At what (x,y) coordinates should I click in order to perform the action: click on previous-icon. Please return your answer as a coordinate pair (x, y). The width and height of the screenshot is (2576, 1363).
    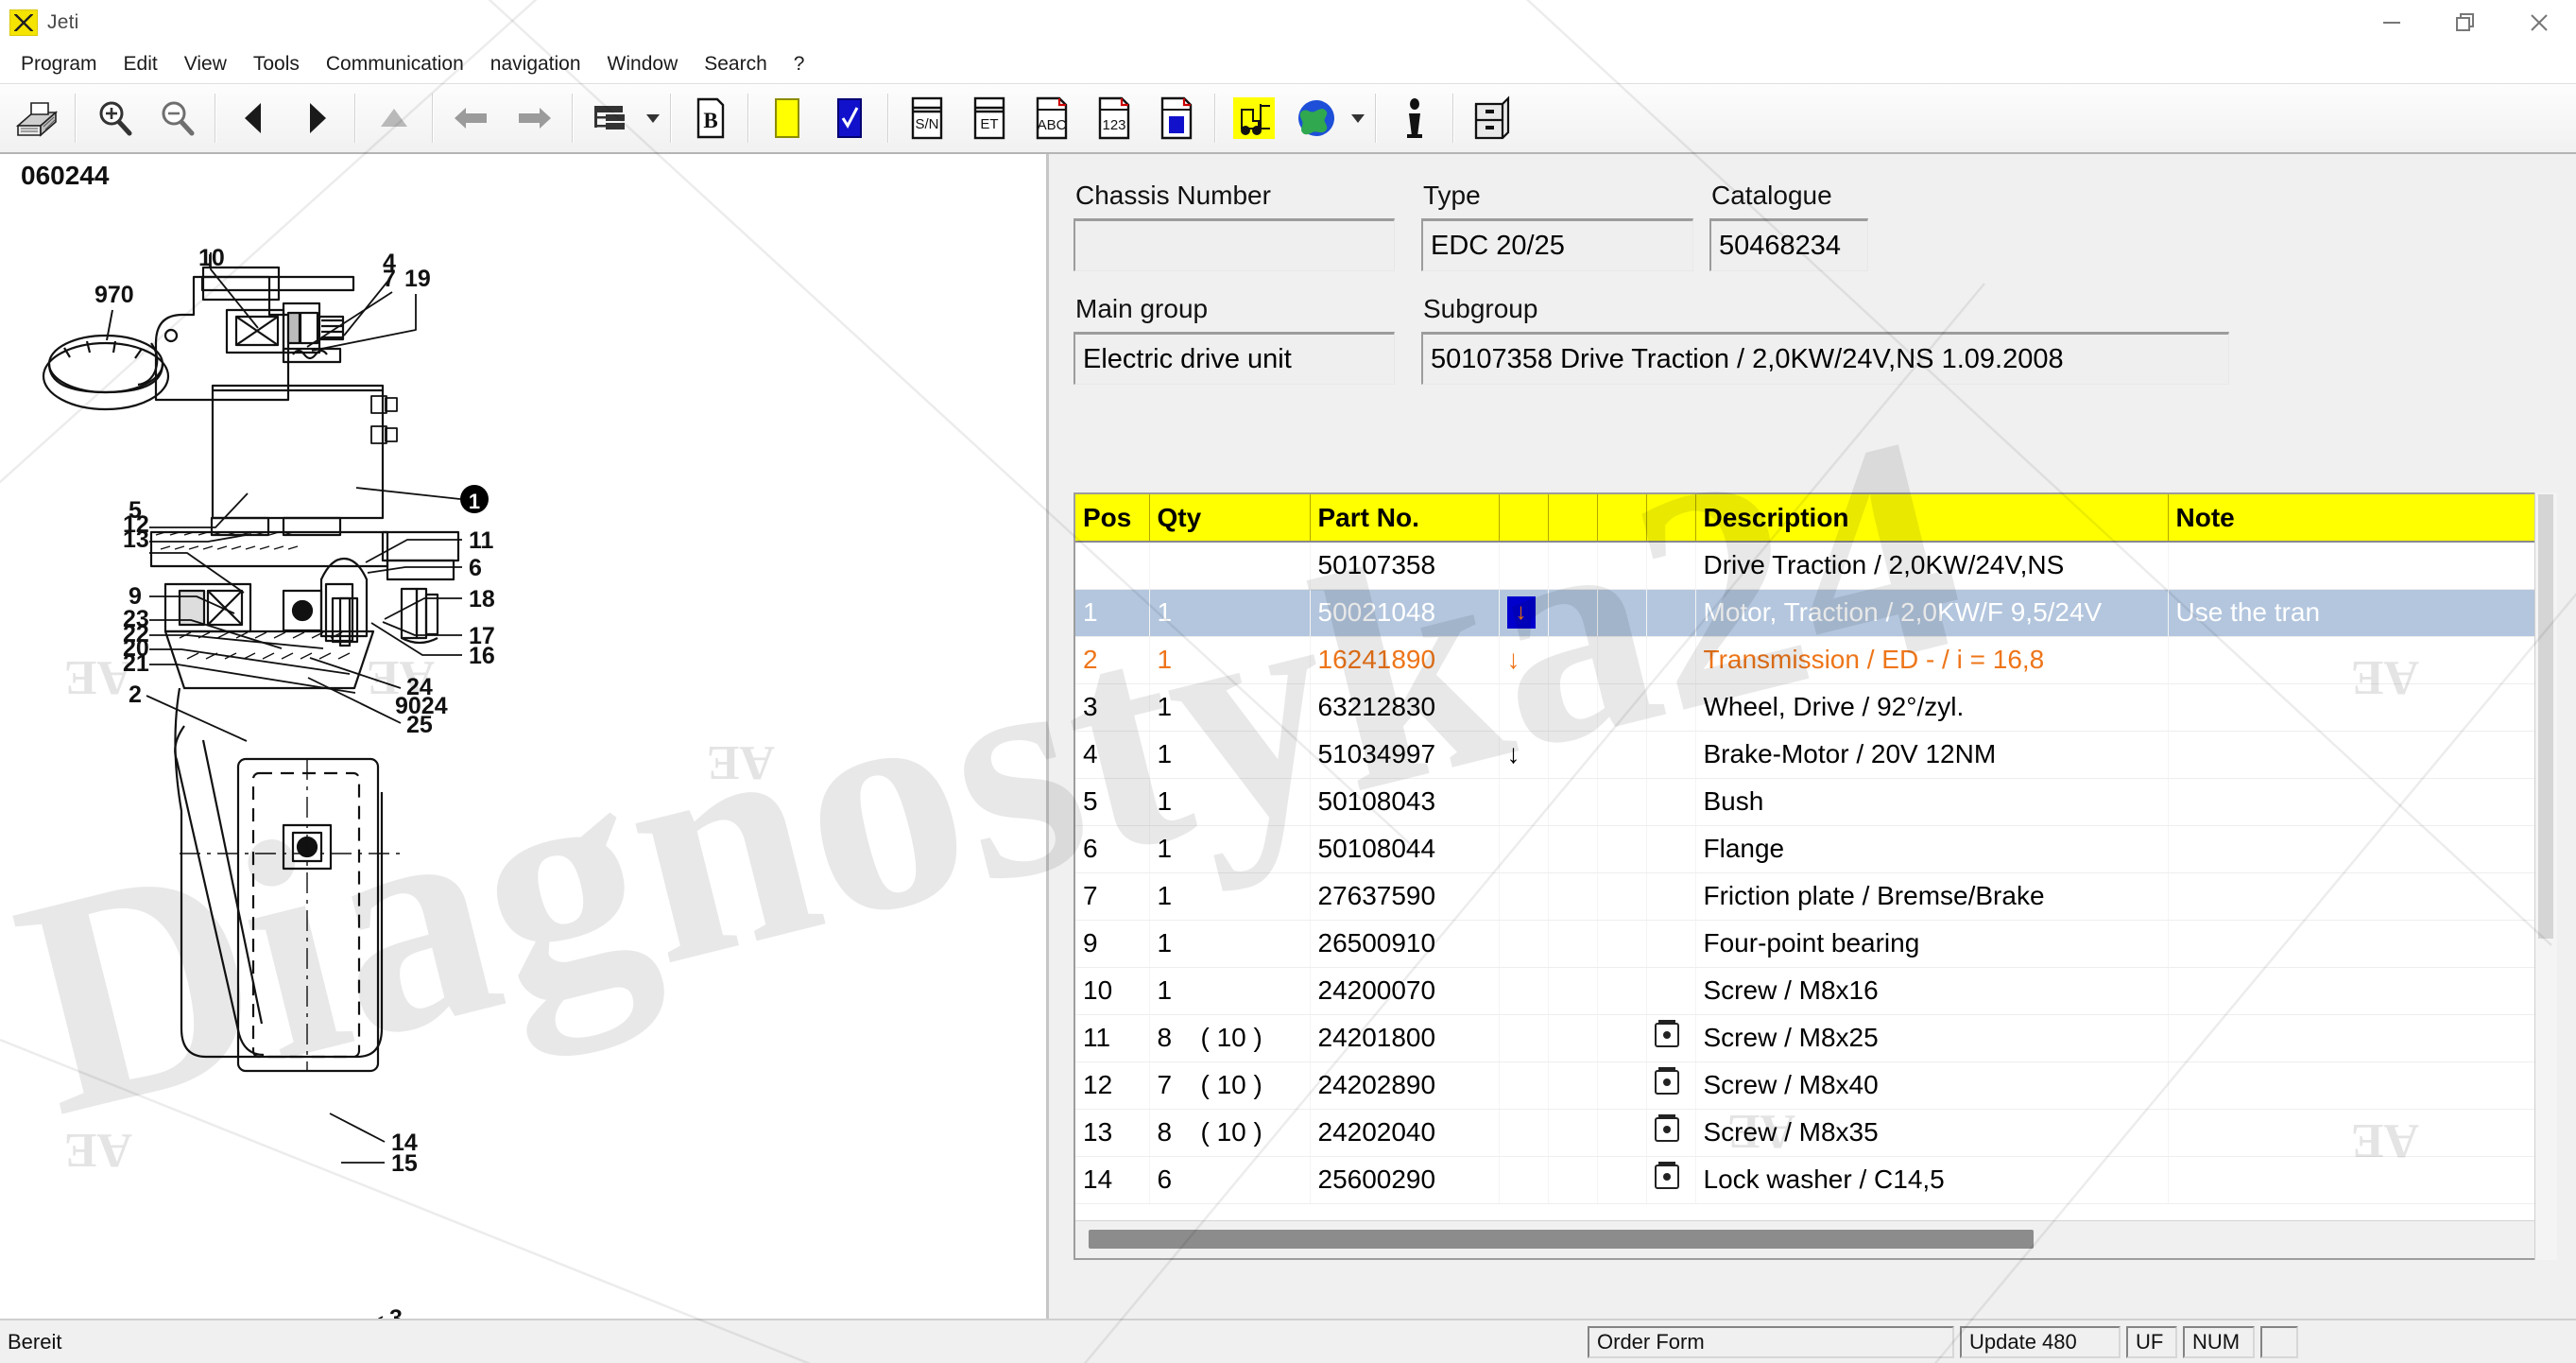
    Looking at the image, I should click on (254, 118).